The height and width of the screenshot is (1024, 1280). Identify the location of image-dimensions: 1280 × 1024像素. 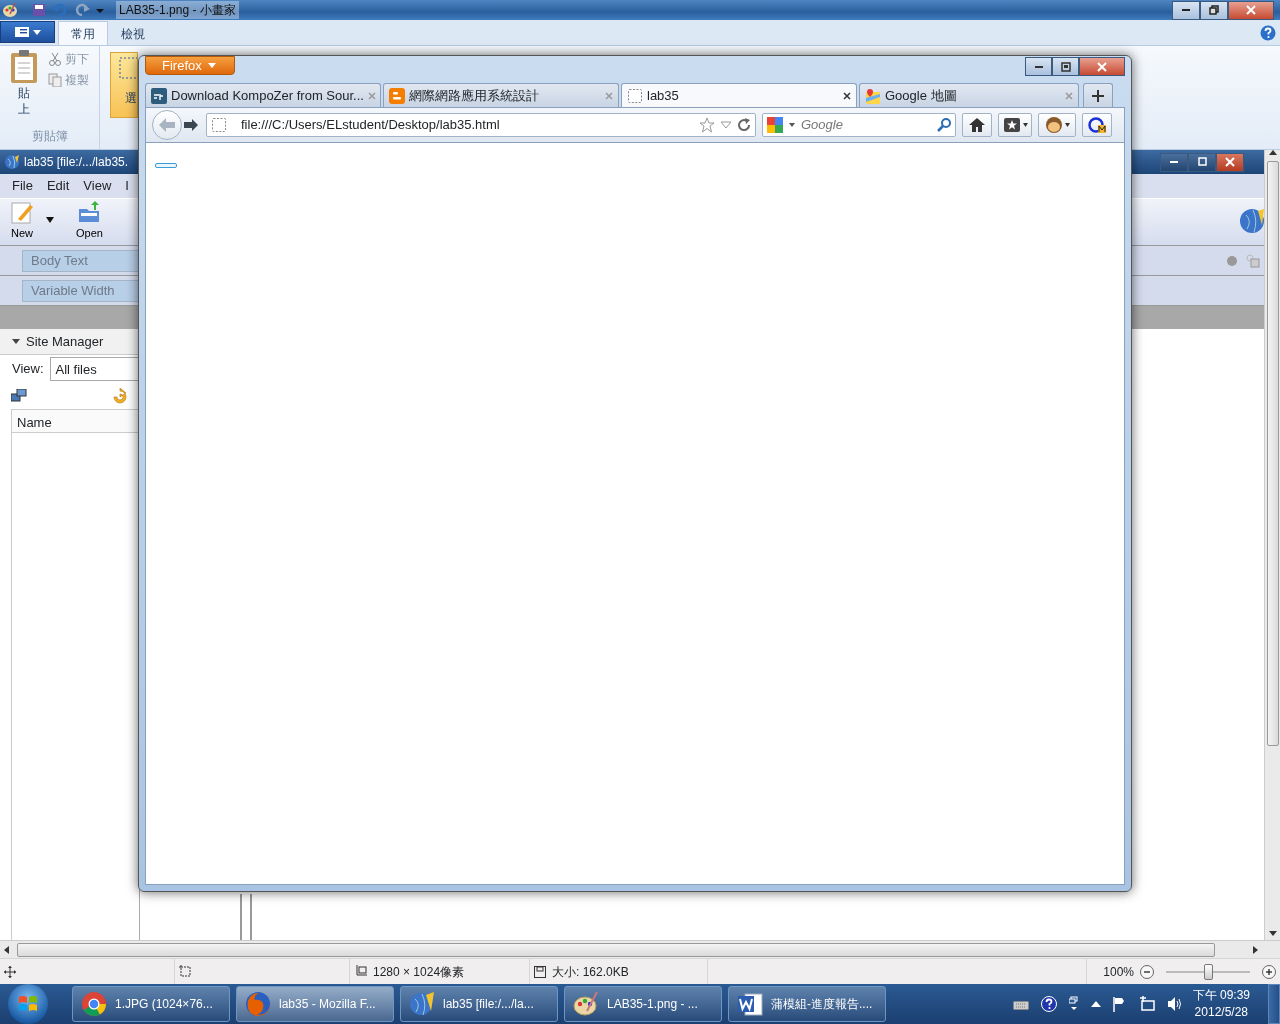
(419, 972).